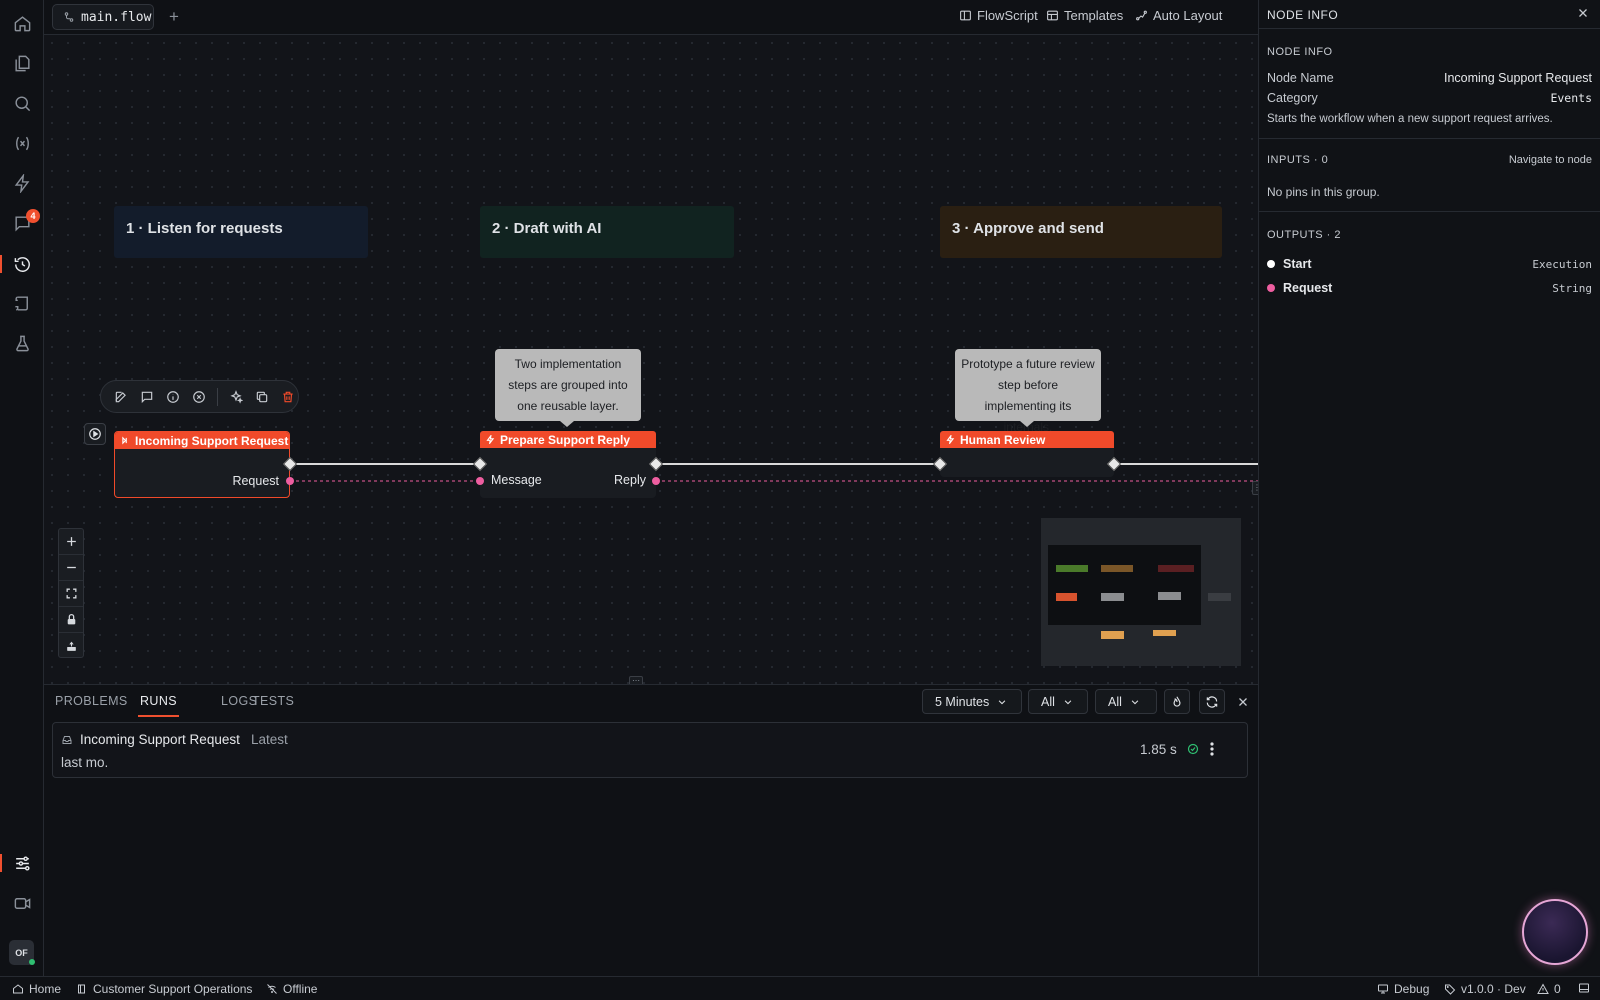 This screenshot has width=1600, height=1000. What do you see at coordinates (147, 397) in the screenshot?
I see `comment-node-button` at bounding box center [147, 397].